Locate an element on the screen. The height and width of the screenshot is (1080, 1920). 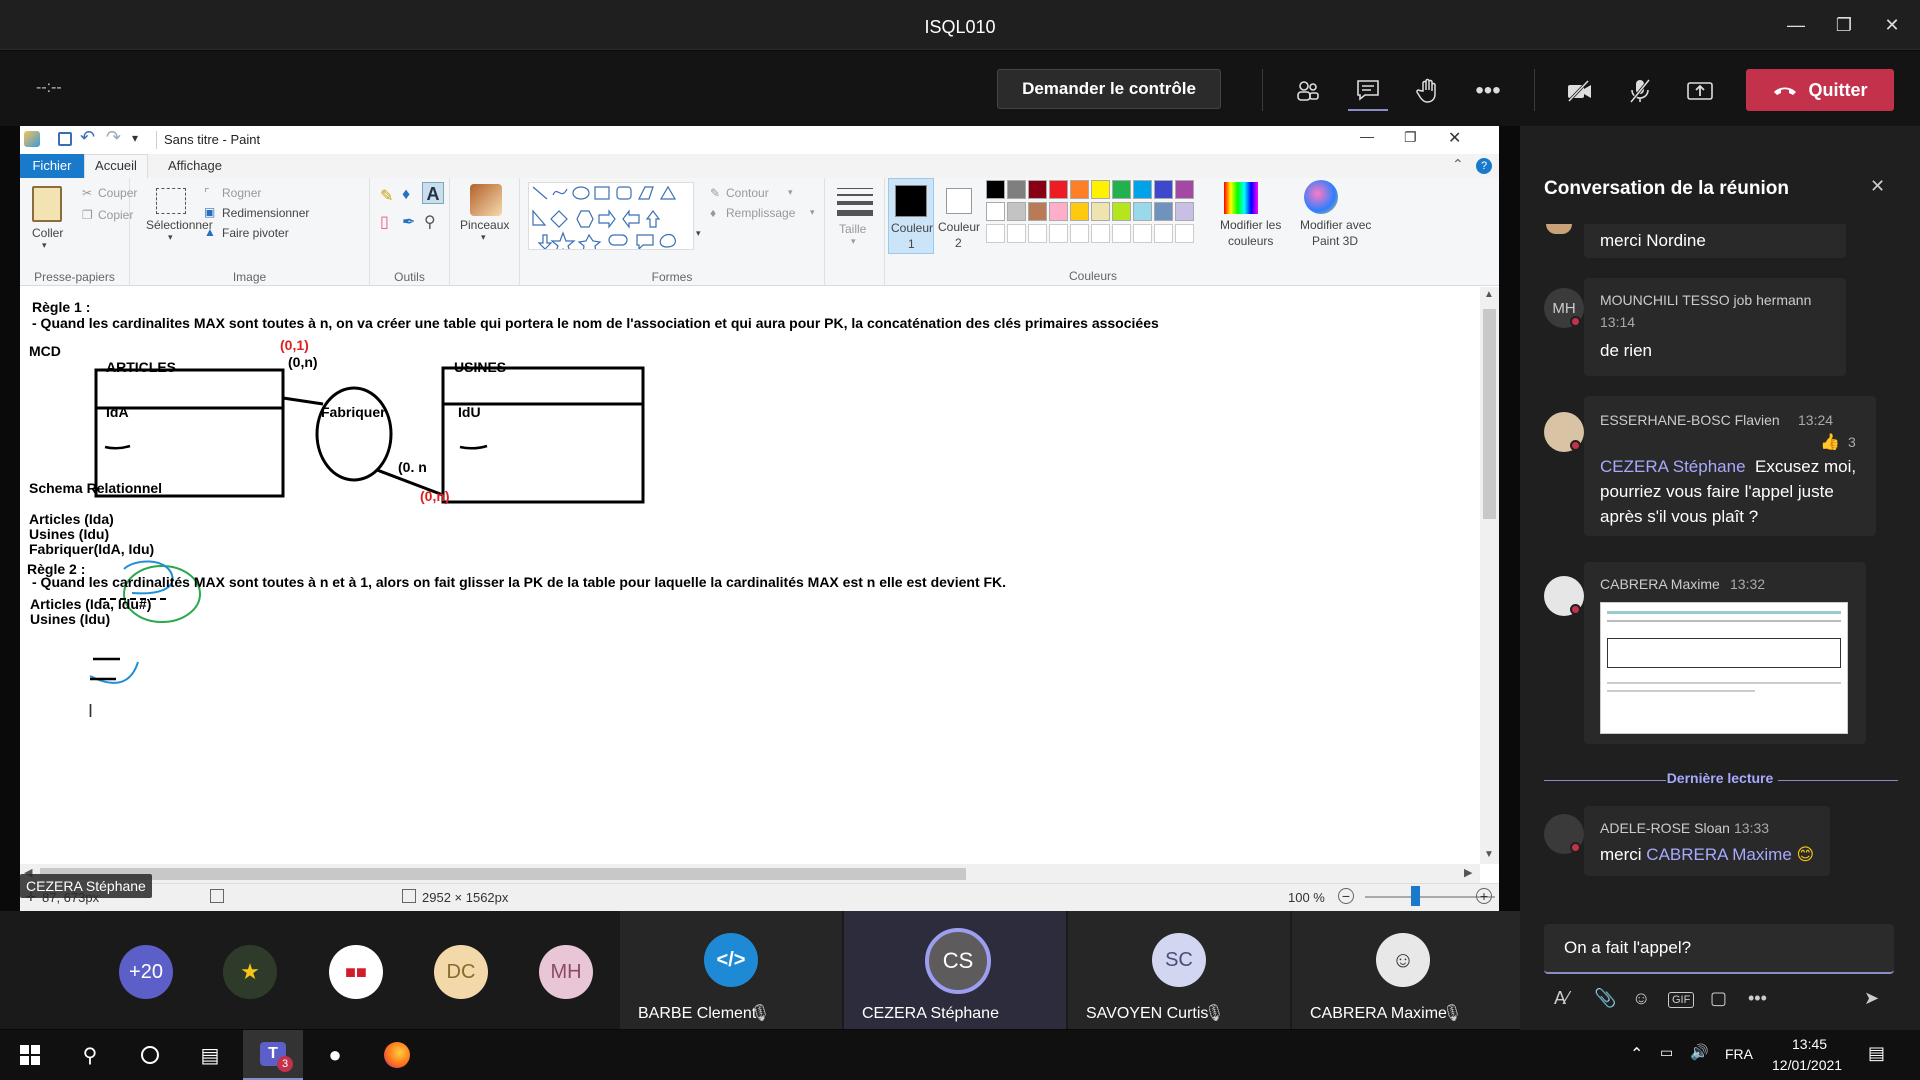
fill-dropdown-icon: ▾ is located at coordinates (812, 212).